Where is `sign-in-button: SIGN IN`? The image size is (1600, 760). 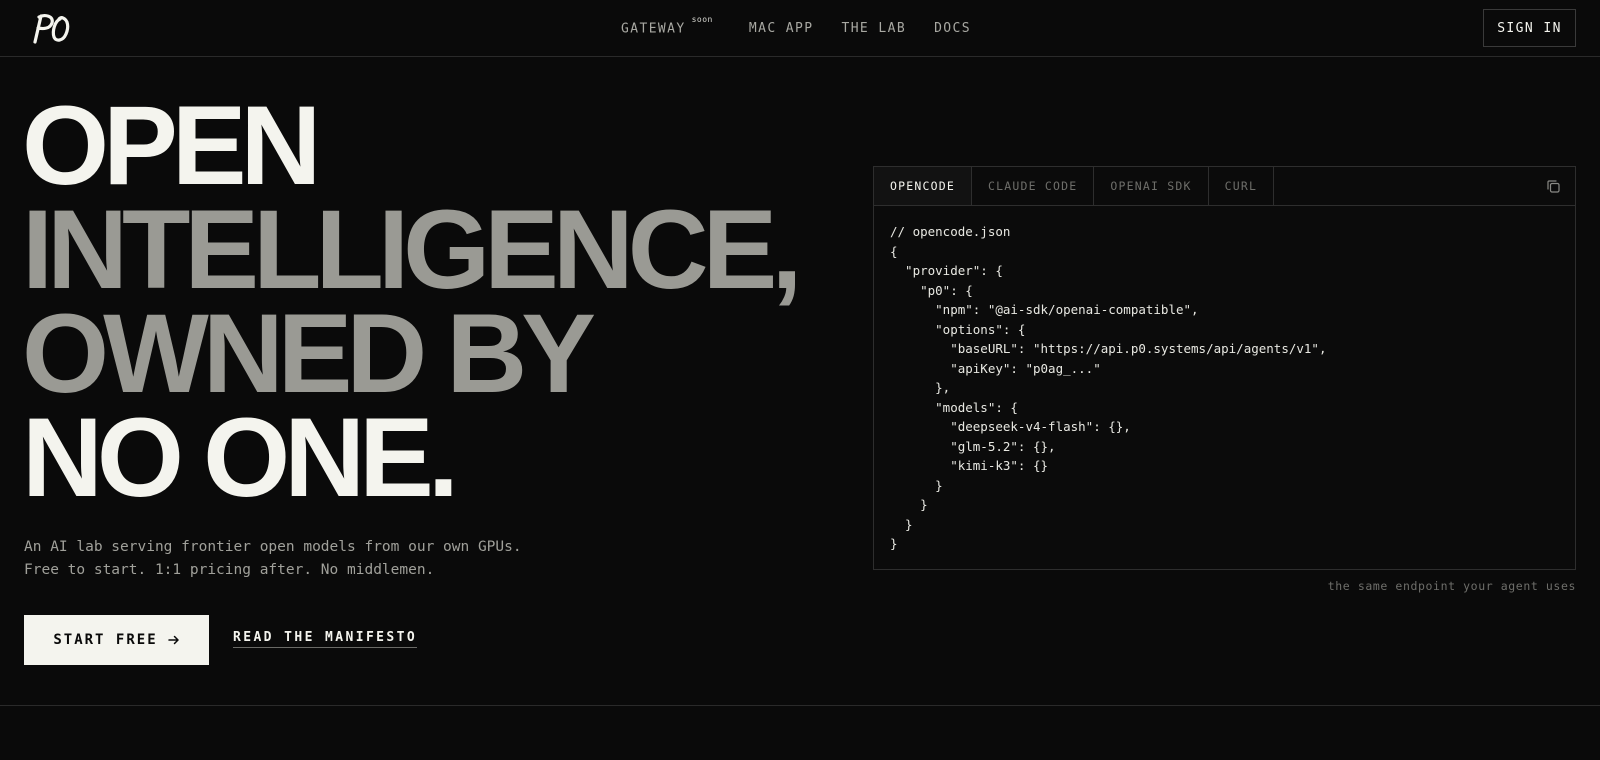
sign-in-button: SIGN IN is located at coordinates (1529, 28).